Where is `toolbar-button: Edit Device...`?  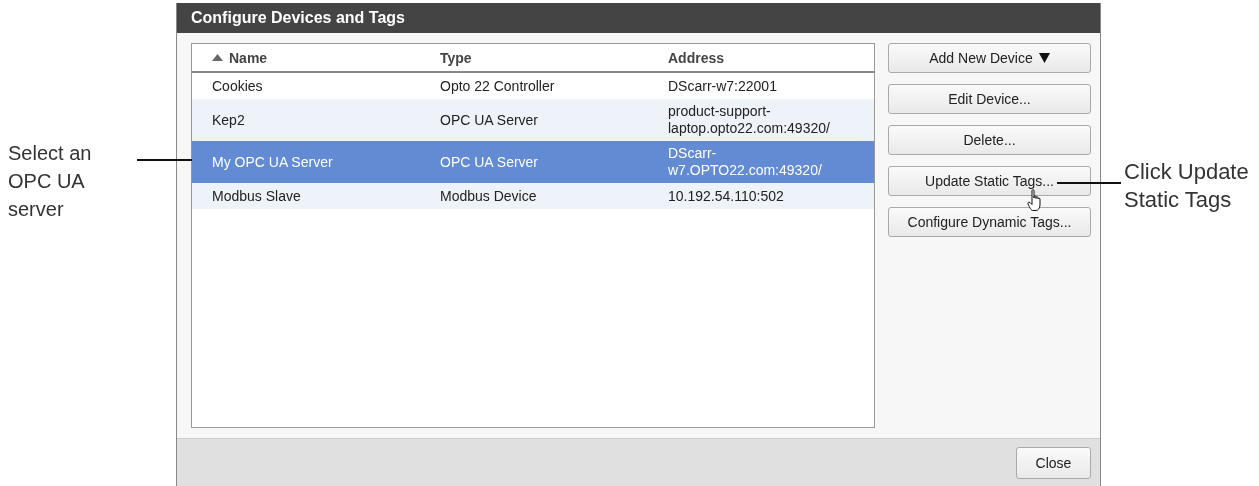 toolbar-button: Edit Device... is located at coordinates (989, 99).